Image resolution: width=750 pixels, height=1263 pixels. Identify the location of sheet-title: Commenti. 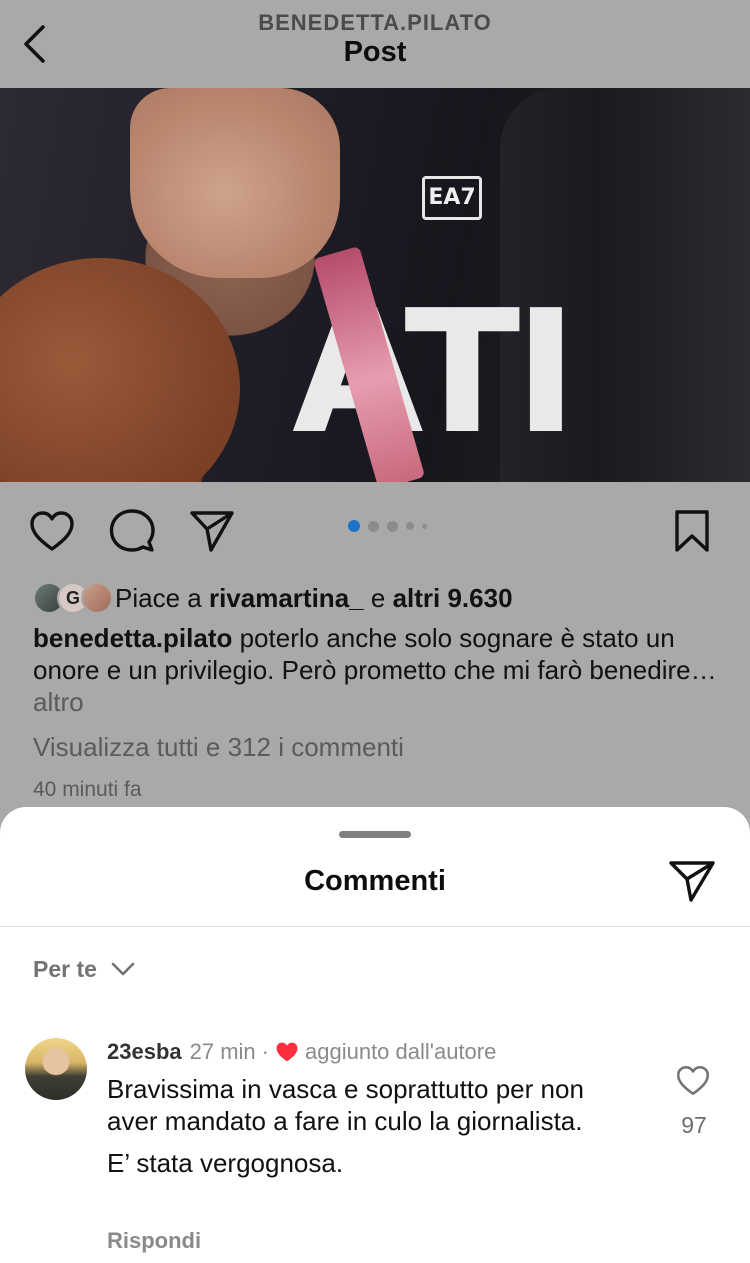
(375, 881).